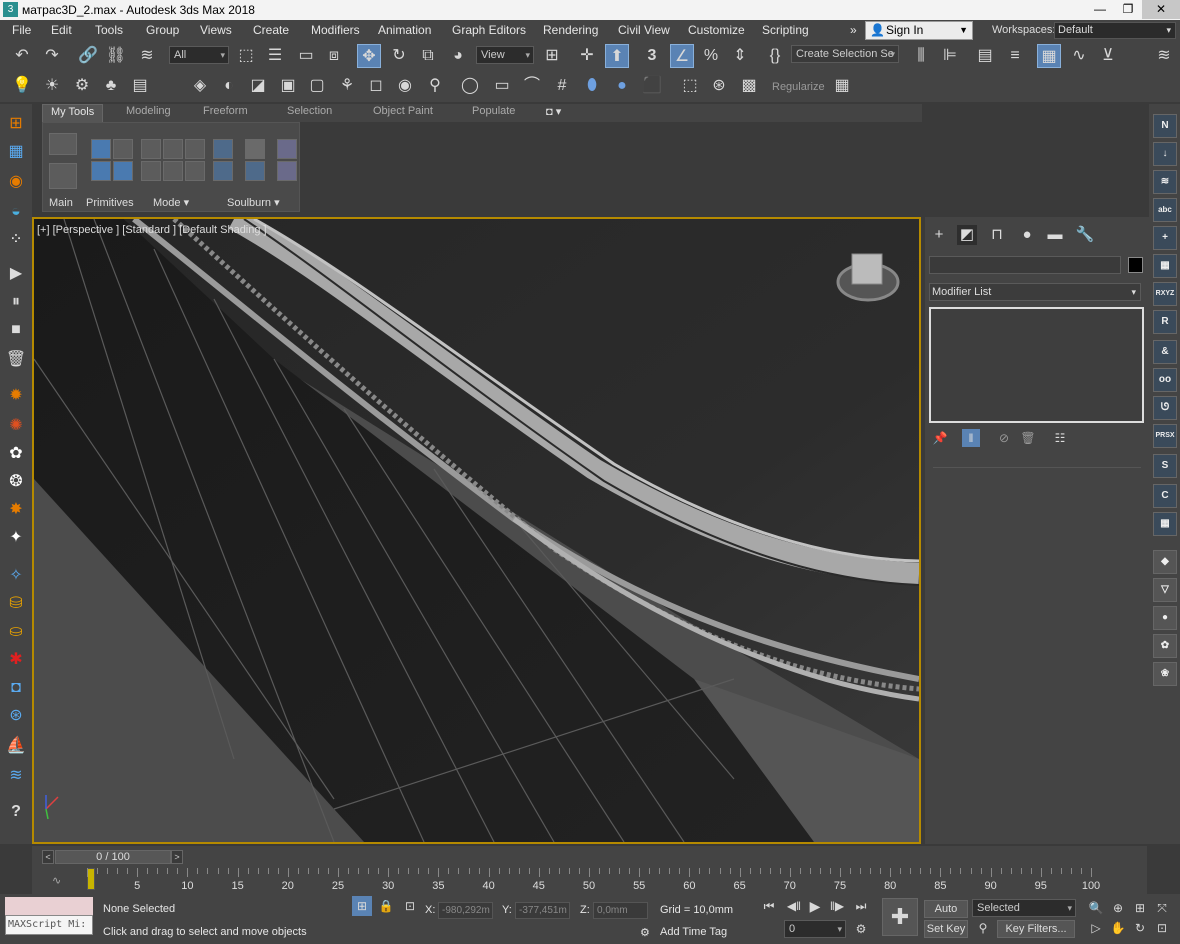 The width and height of the screenshot is (1180, 944). Describe the element at coordinates (542, 910) in the screenshot. I see `y-coordinate-field: -377,451m` at that location.